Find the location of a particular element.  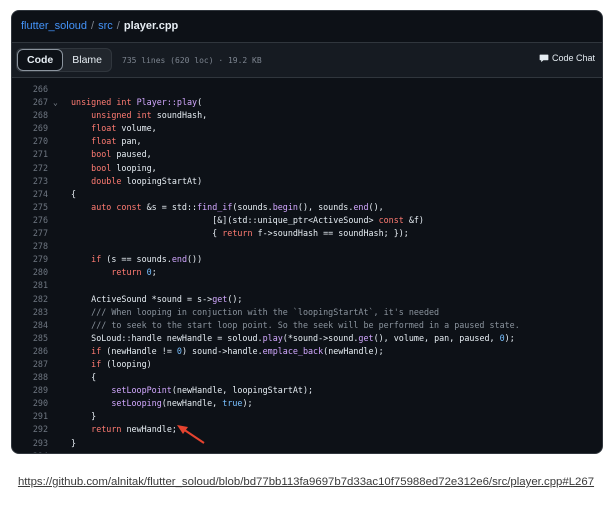

code-line: 280 return 0; is located at coordinates (307, 272).